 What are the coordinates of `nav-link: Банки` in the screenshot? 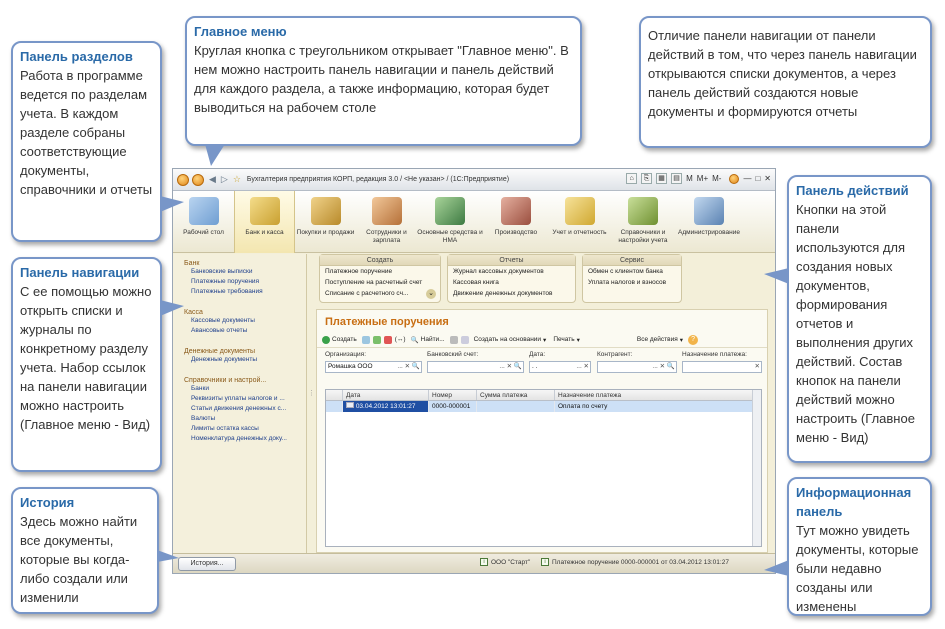 It's located at (248, 389).